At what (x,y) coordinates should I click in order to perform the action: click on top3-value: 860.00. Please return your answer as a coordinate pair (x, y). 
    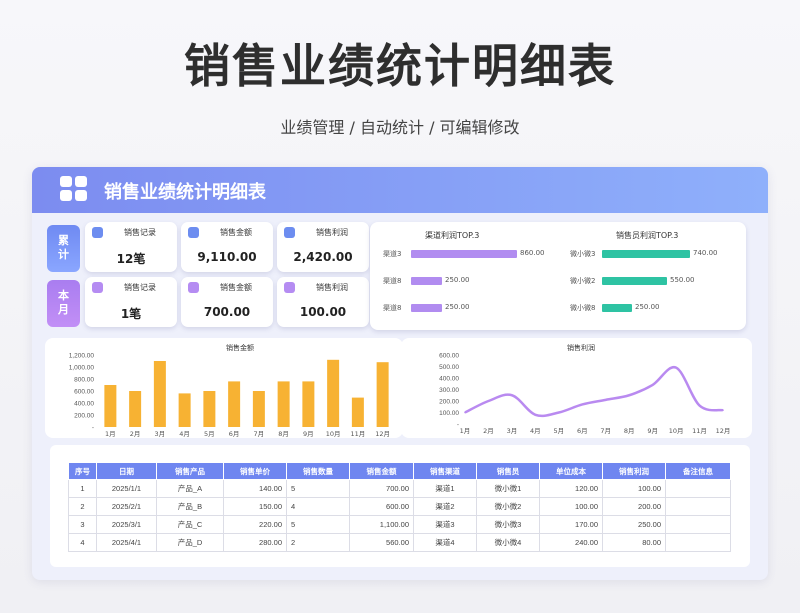
    Looking at the image, I should click on (532, 253).